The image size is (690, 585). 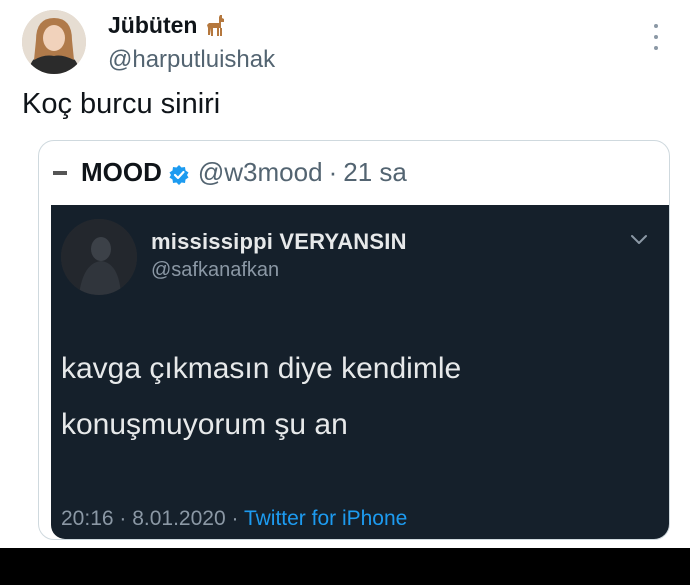 I want to click on quoted-tweet-header: MOOD @w3mood · 21 sa, so click(x=230, y=172).